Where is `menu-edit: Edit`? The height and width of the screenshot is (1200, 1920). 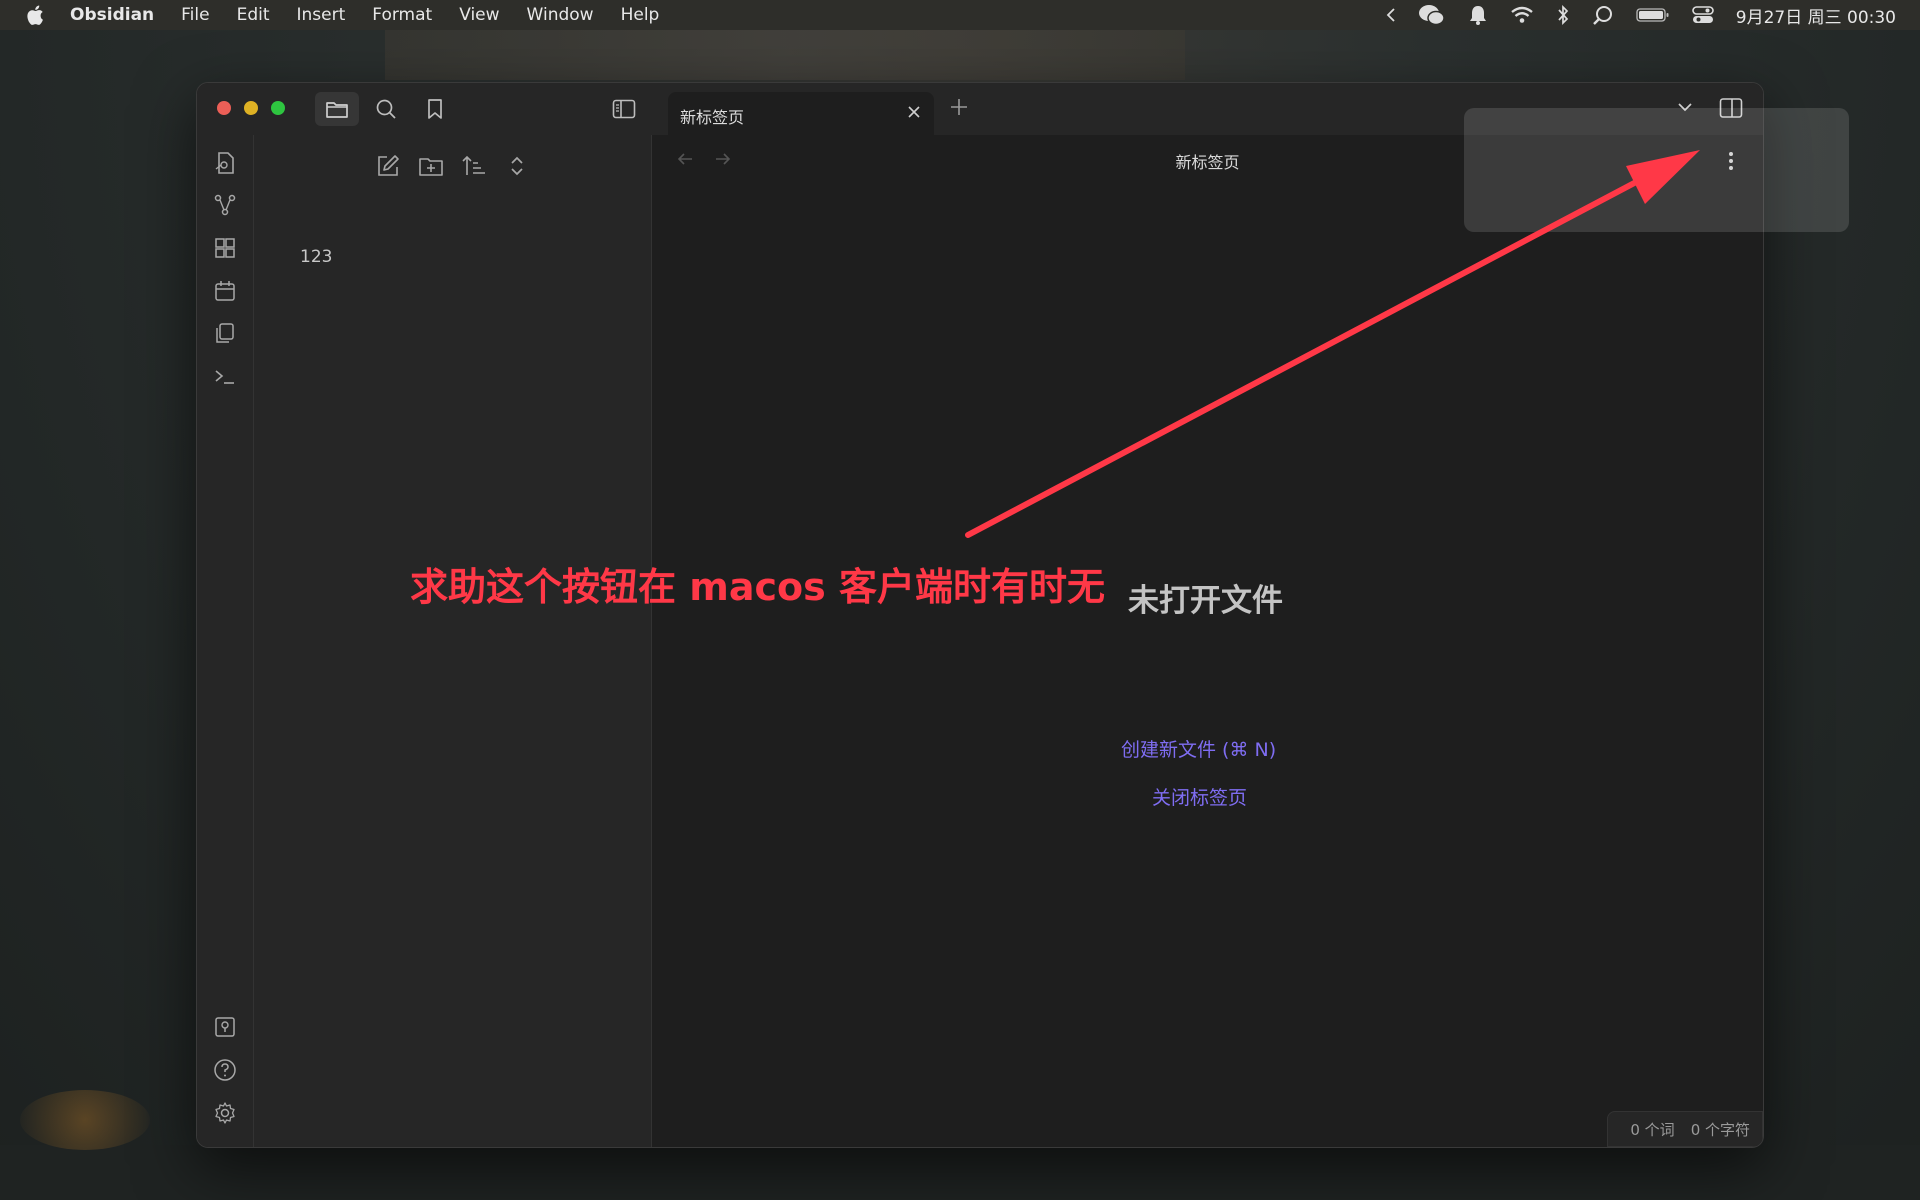 menu-edit: Edit is located at coordinates (253, 15).